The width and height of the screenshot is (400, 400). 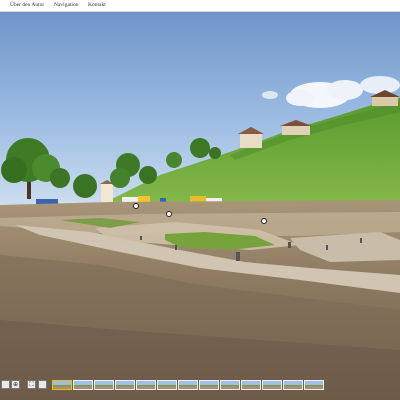 What do you see at coordinates (42, 384) in the screenshot?
I see `info-icon` at bounding box center [42, 384].